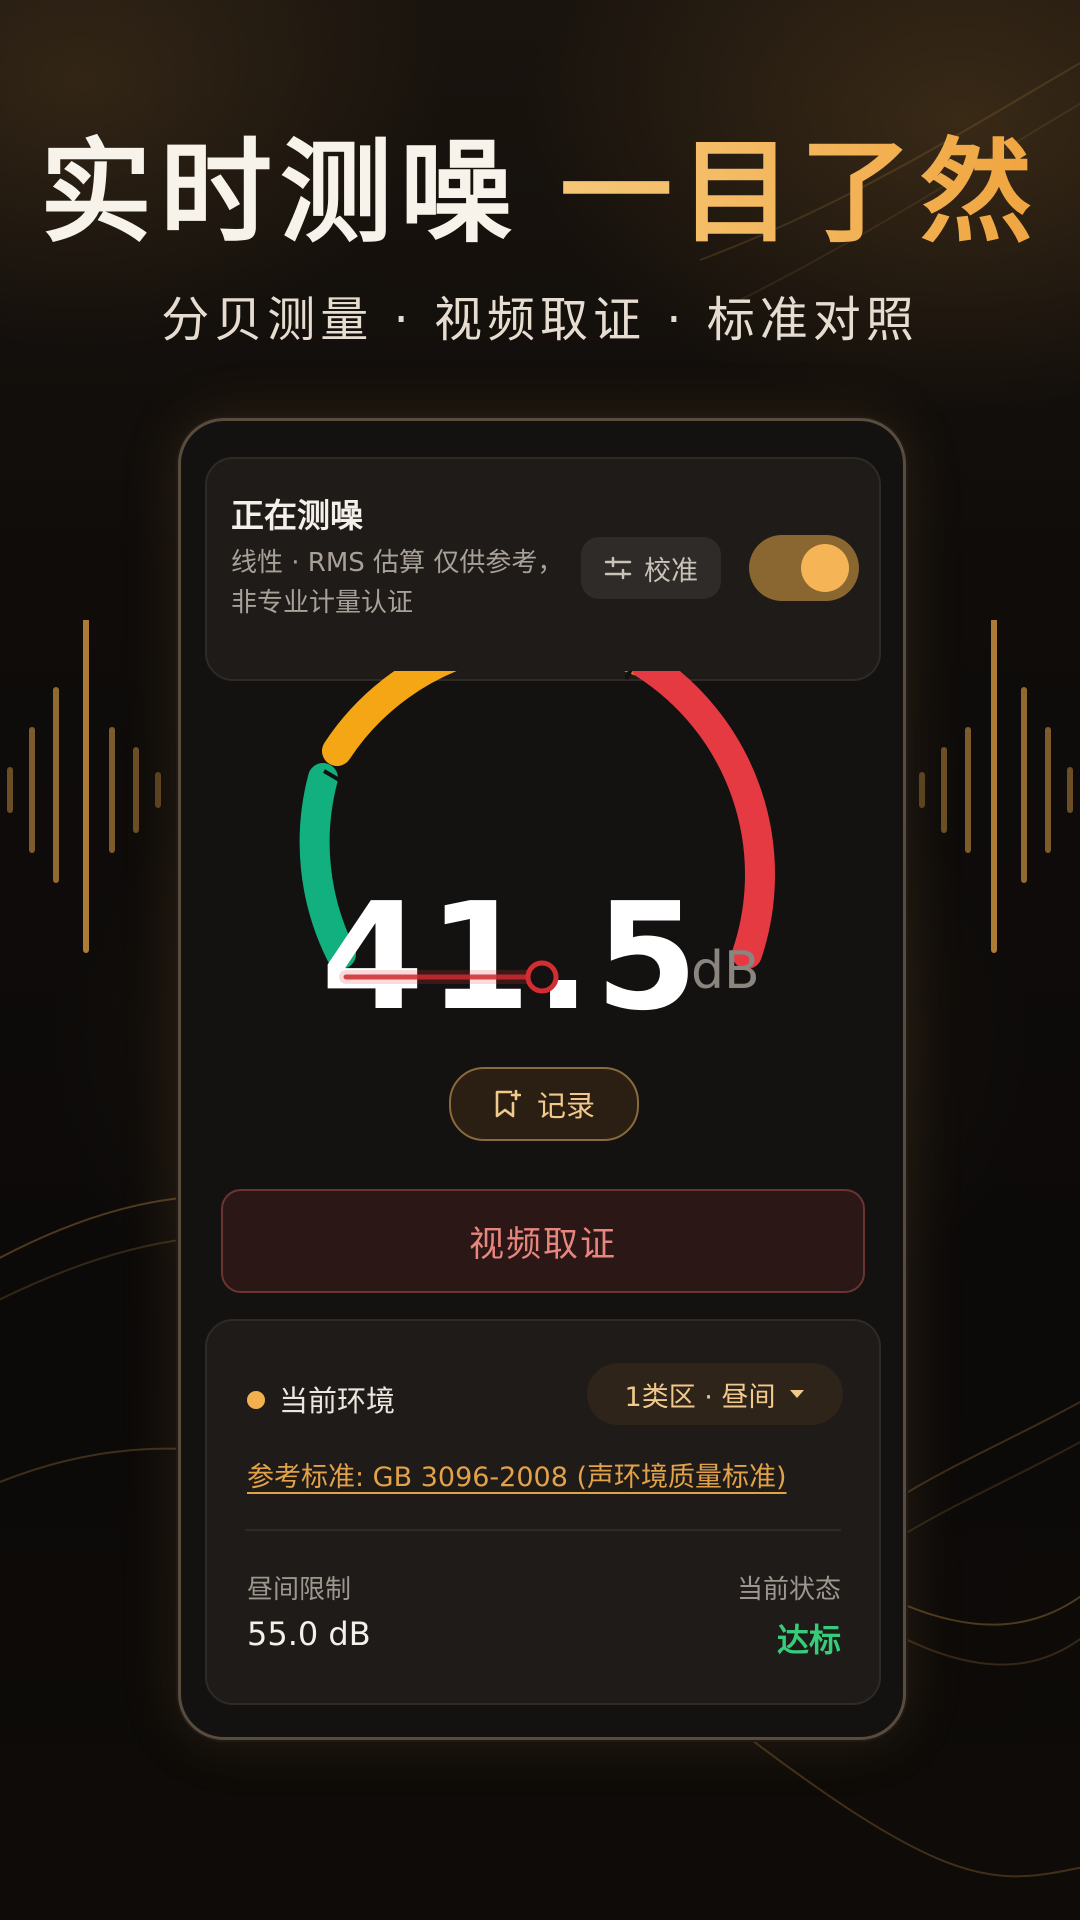 The width and height of the screenshot is (1080, 1920). I want to click on calibrate-button: 校准, so click(651, 568).